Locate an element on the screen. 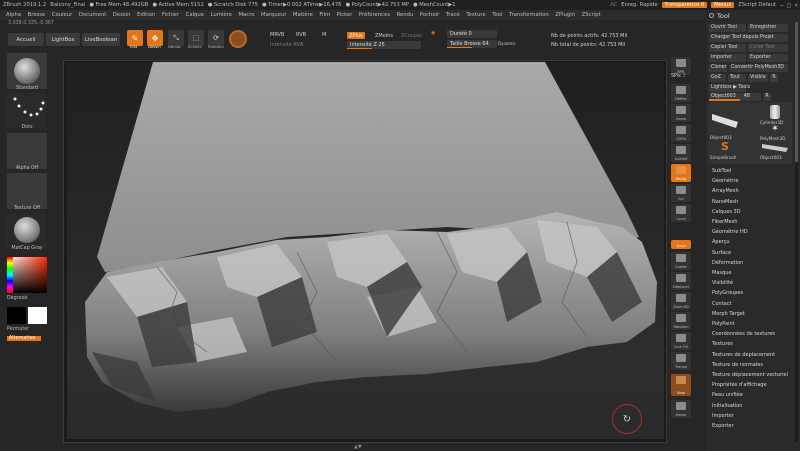 The width and height of the screenshot is (800, 451). transp-button: Transp is located at coordinates (681, 361).